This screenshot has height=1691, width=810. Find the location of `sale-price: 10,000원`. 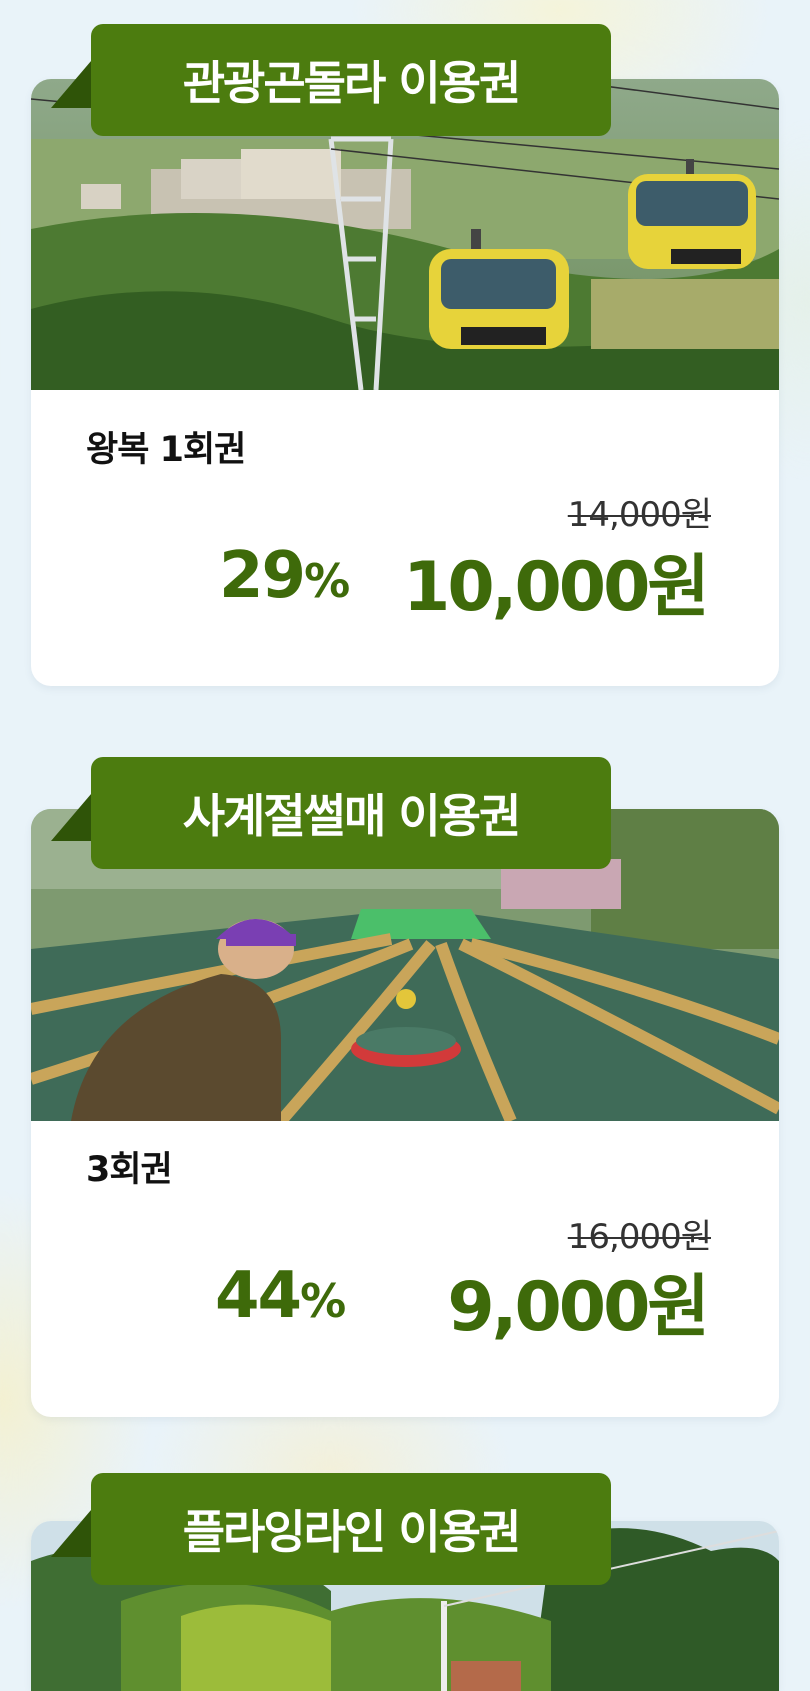

sale-price: 10,000원 is located at coordinates (556, 587).